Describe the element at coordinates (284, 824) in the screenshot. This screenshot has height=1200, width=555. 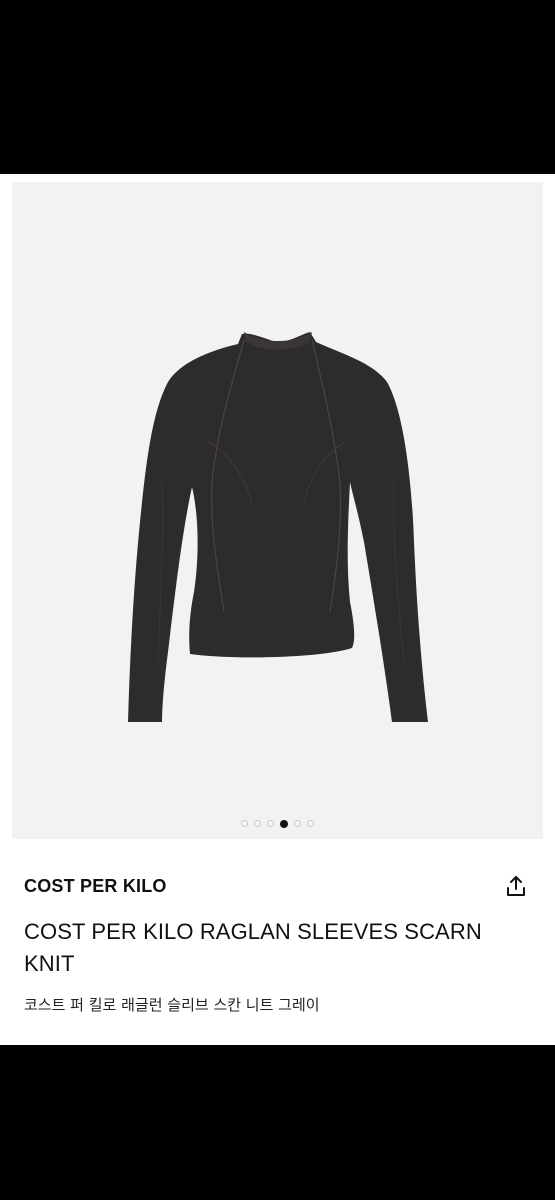
I see `pagination-dot-active` at that location.